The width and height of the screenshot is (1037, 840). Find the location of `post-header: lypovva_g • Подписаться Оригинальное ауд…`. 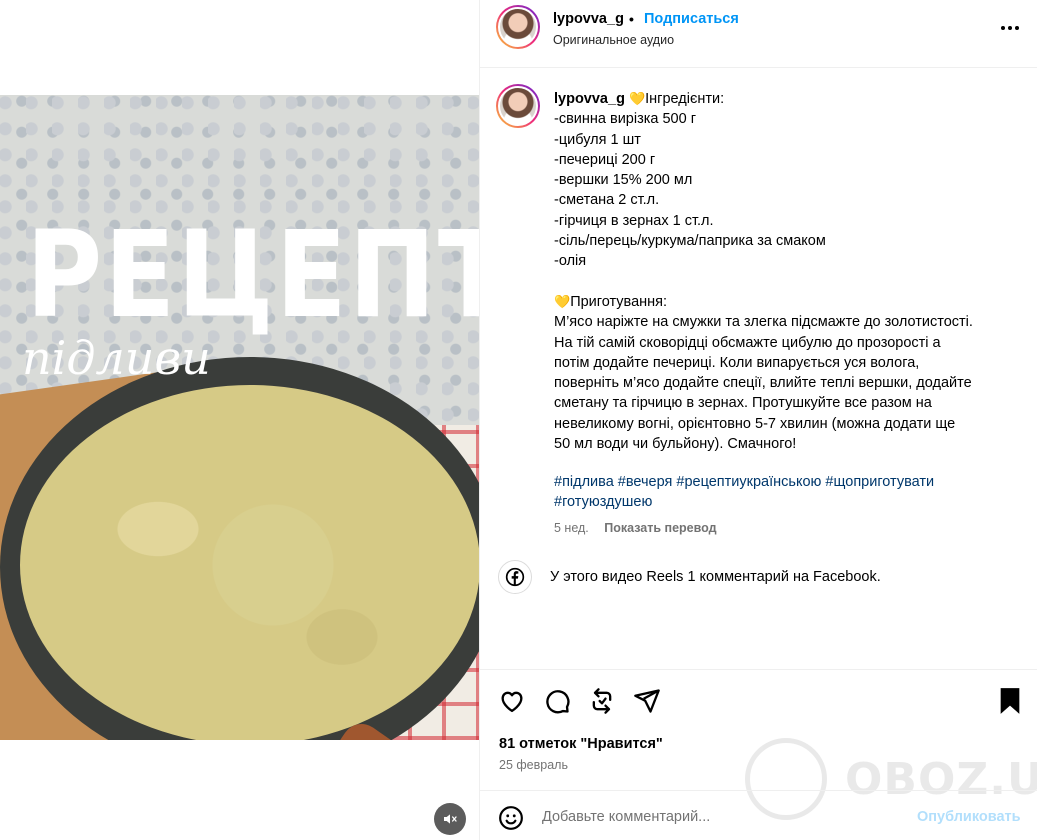

post-header: lypovva_g • Подписаться Оригинальное ауд… is located at coordinates (758, 34).